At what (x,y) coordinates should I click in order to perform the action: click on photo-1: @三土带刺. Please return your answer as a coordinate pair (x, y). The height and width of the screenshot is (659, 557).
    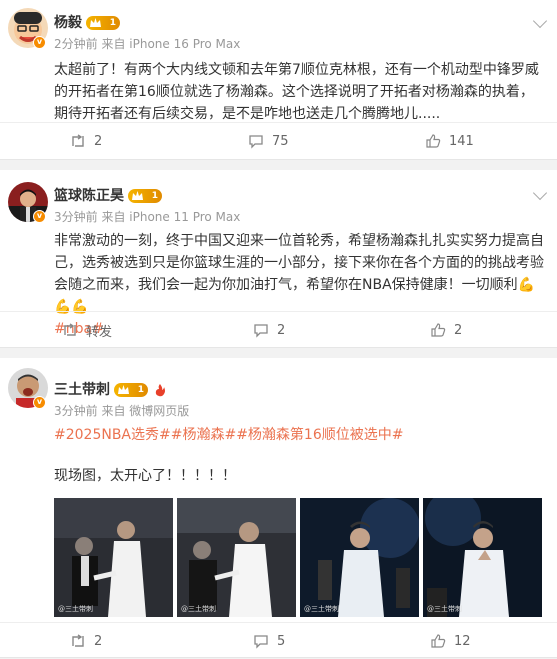
    Looking at the image, I should click on (113, 557).